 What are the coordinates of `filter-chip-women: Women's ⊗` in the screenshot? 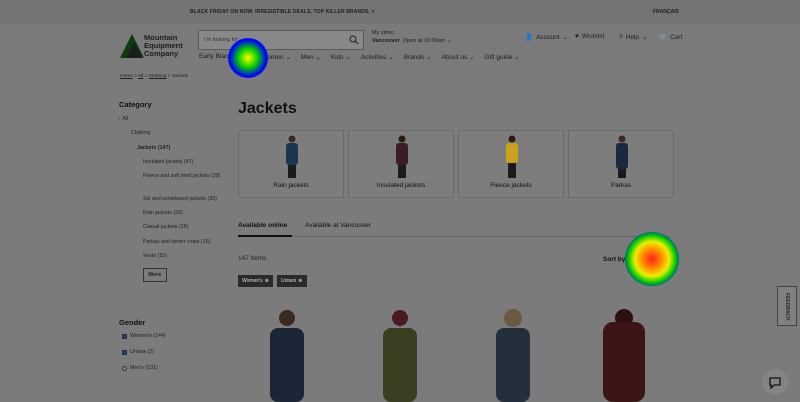 It's located at (255, 281).